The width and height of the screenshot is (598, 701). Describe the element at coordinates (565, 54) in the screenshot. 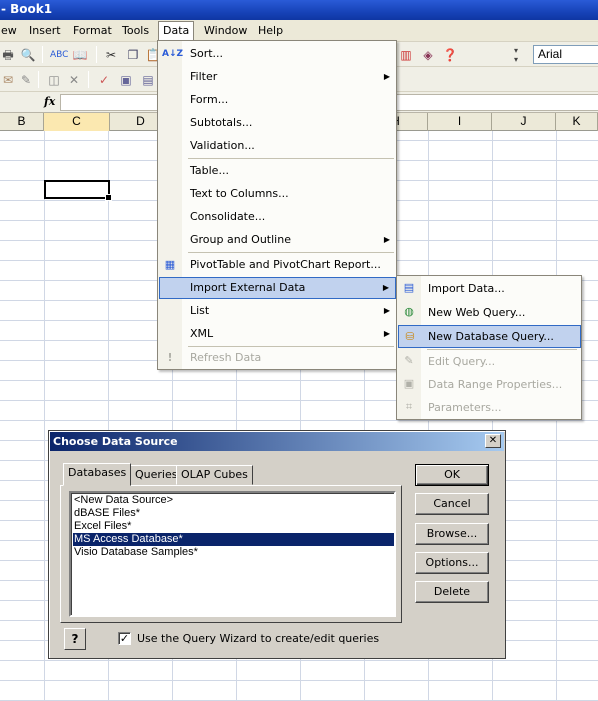

I see `font-name-box: Arial` at that location.